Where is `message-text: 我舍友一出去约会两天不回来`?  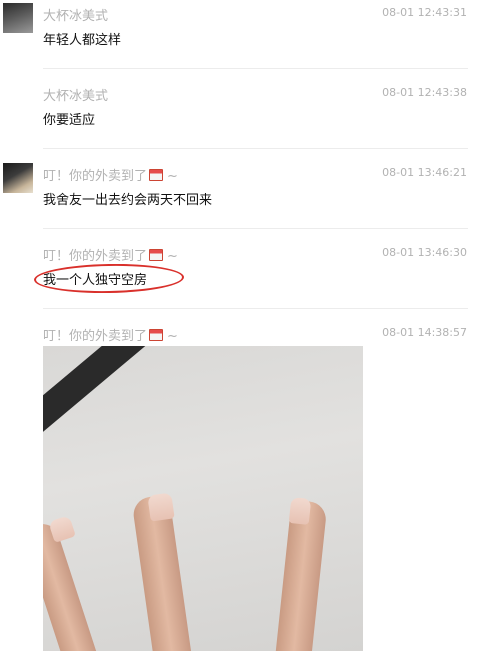
message-text: 我舍友一出去约会两天不回来 is located at coordinates (128, 200).